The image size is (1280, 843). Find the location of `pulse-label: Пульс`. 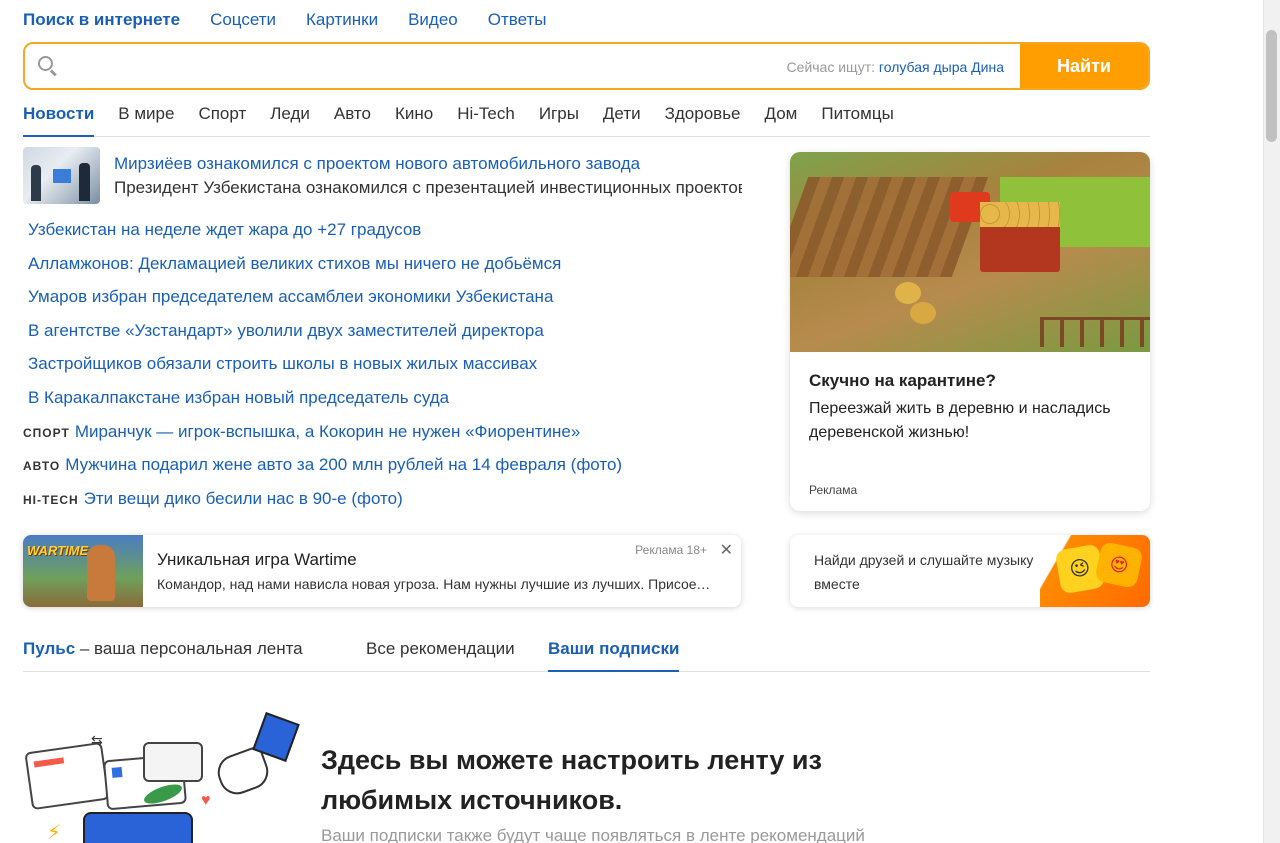

pulse-label: Пульс is located at coordinates (49, 648).